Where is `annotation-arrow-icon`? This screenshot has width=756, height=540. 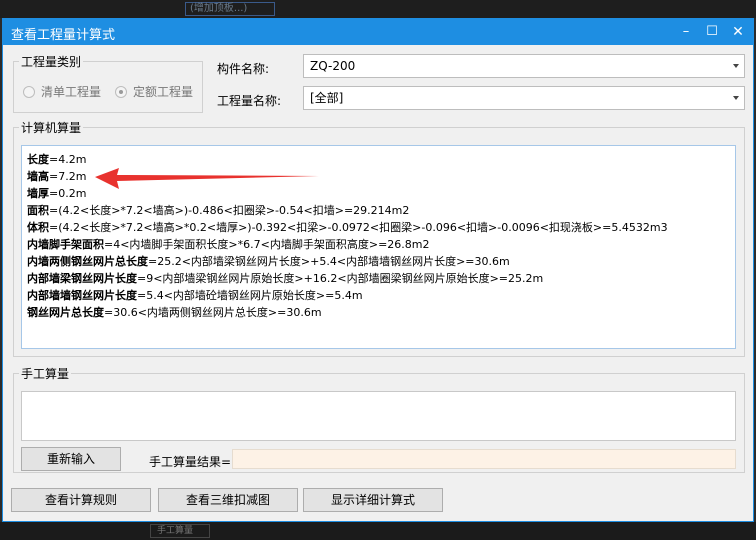
annotation-arrow-icon is located at coordinates (207, 178).